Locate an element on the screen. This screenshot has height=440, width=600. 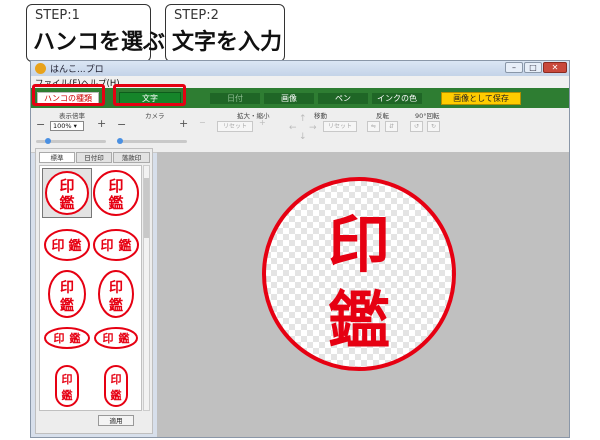
stamp-option-oval-wide: 印 鑑 is located at coordinates (67, 245).